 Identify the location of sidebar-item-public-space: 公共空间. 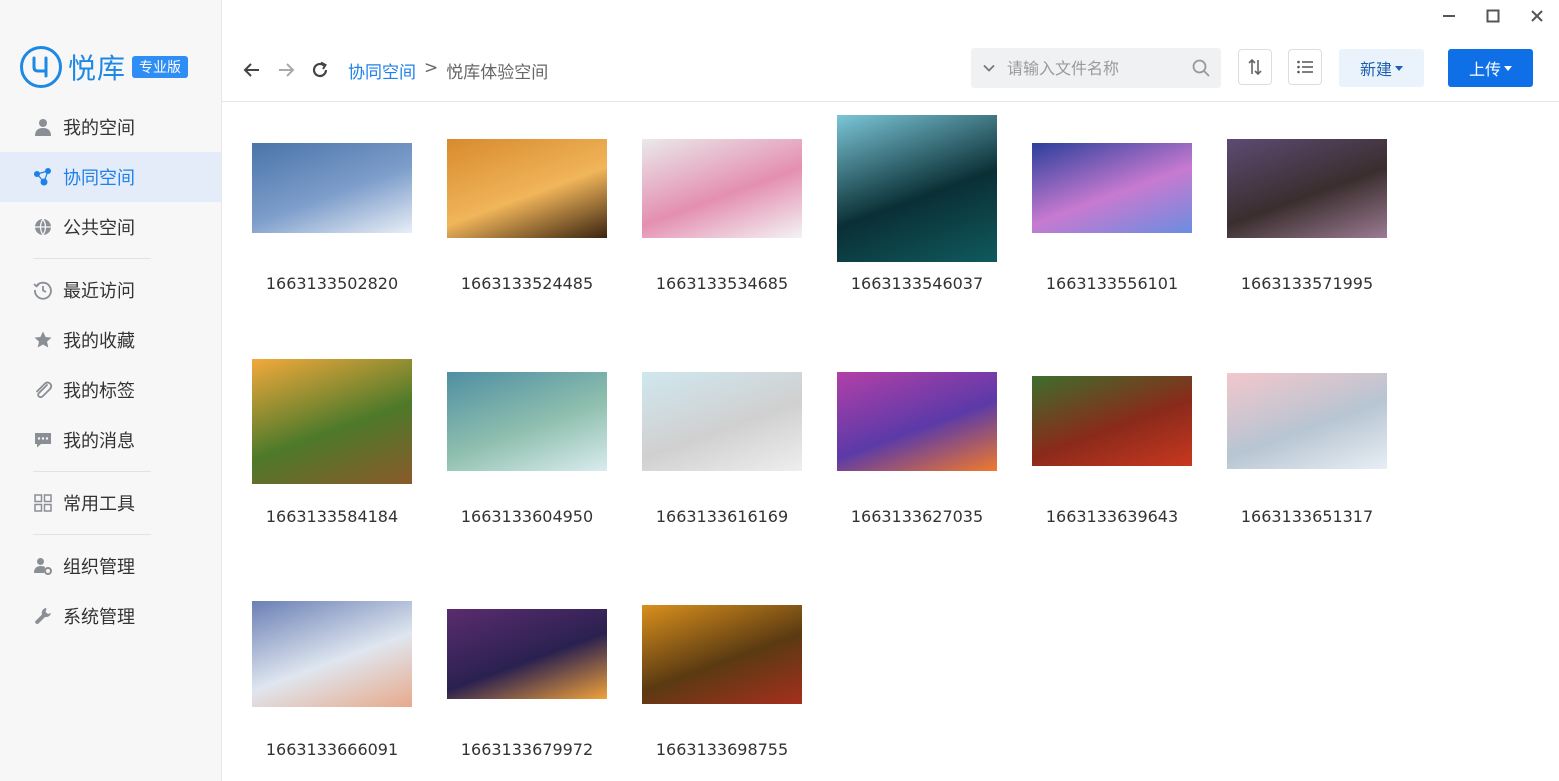
(110, 227).